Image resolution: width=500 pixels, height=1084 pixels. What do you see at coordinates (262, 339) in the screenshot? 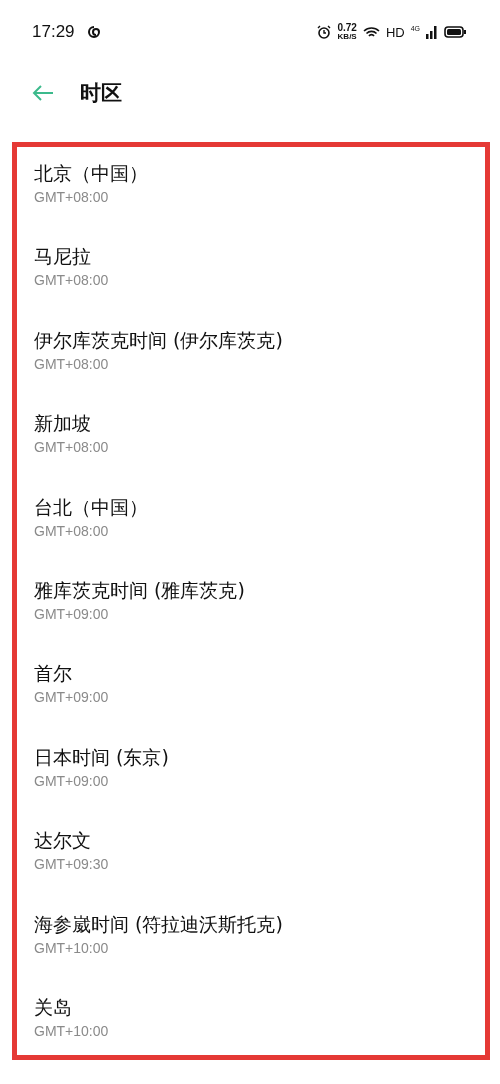
I see `timezone-name: 伊尔库茨克时间 (伊尔库茨克)` at bounding box center [262, 339].